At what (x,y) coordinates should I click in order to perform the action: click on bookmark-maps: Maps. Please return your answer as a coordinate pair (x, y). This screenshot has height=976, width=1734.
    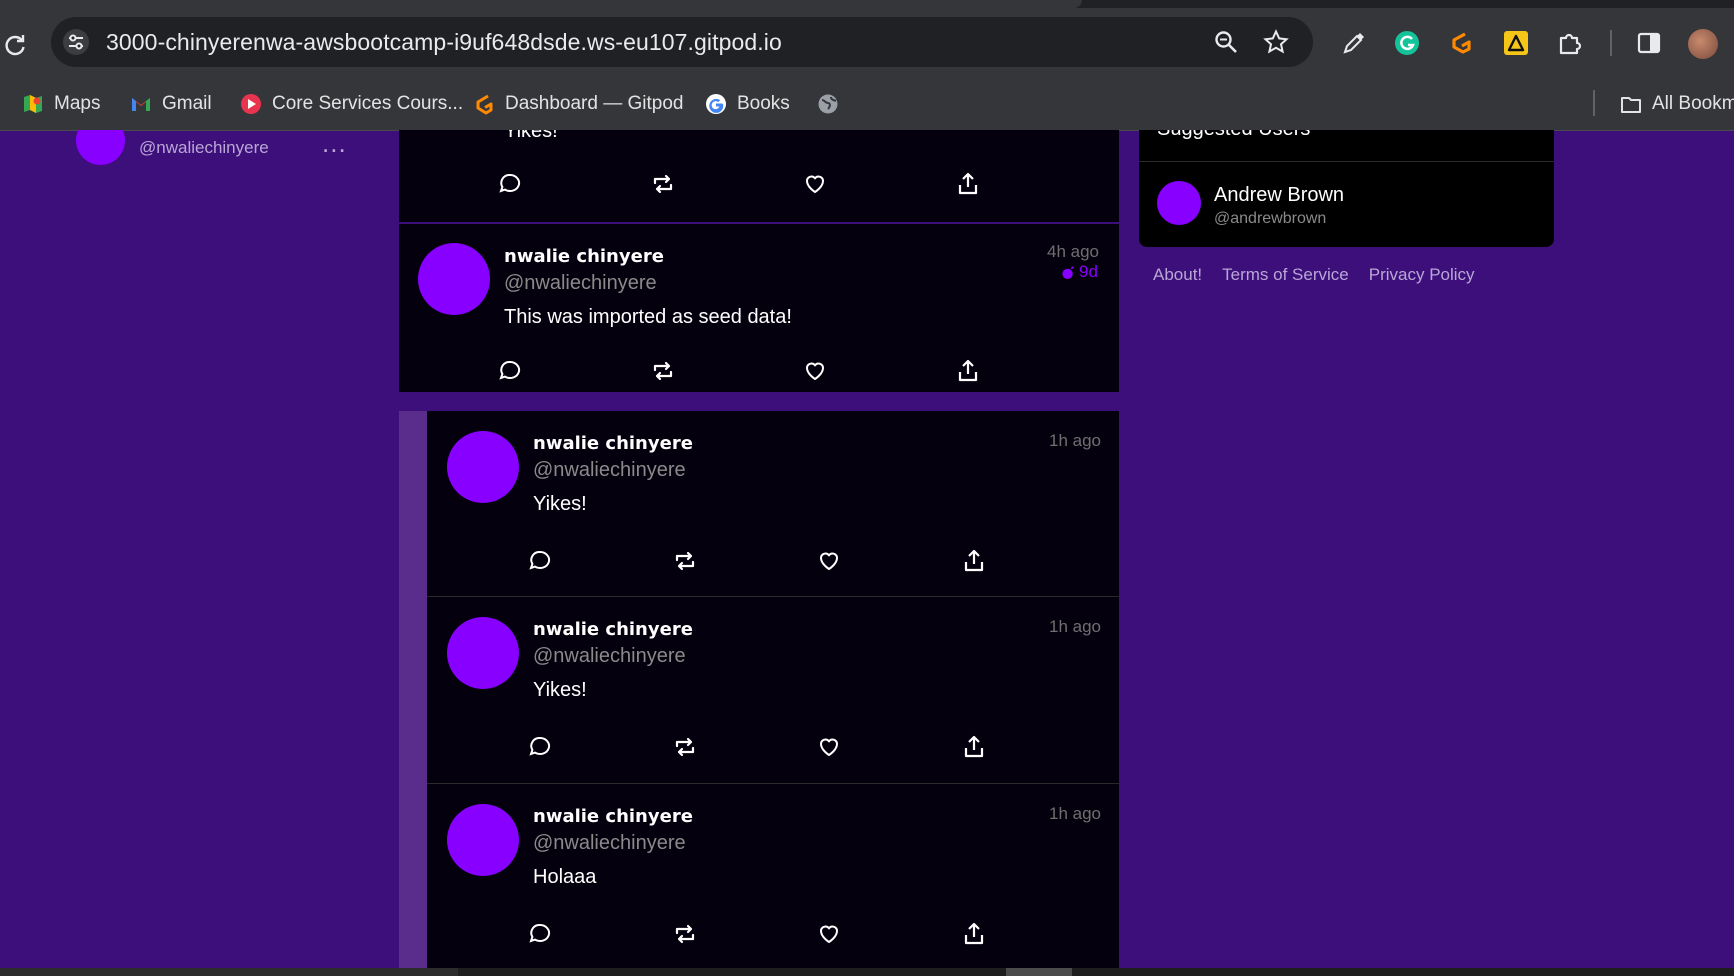
    Looking at the image, I should click on (61, 104).